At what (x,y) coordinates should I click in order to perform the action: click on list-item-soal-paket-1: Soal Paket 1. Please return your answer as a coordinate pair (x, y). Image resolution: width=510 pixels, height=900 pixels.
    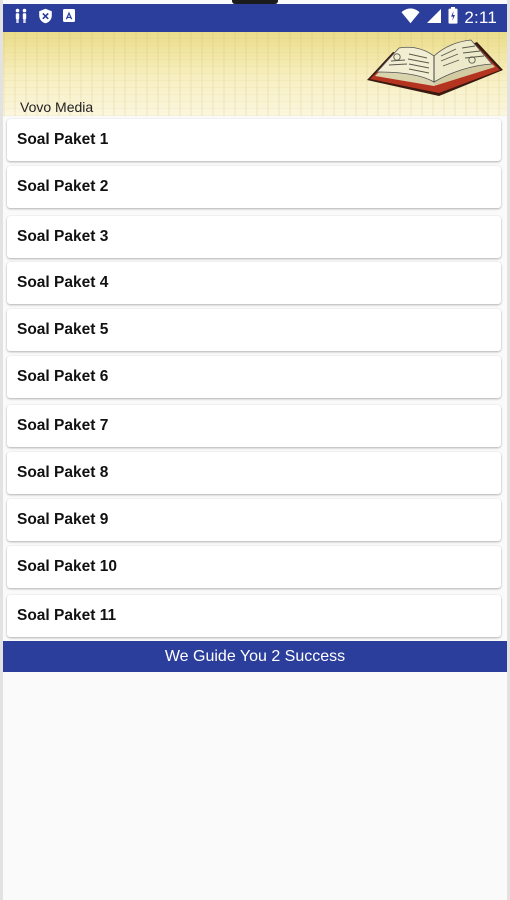
    Looking at the image, I should click on (254, 140).